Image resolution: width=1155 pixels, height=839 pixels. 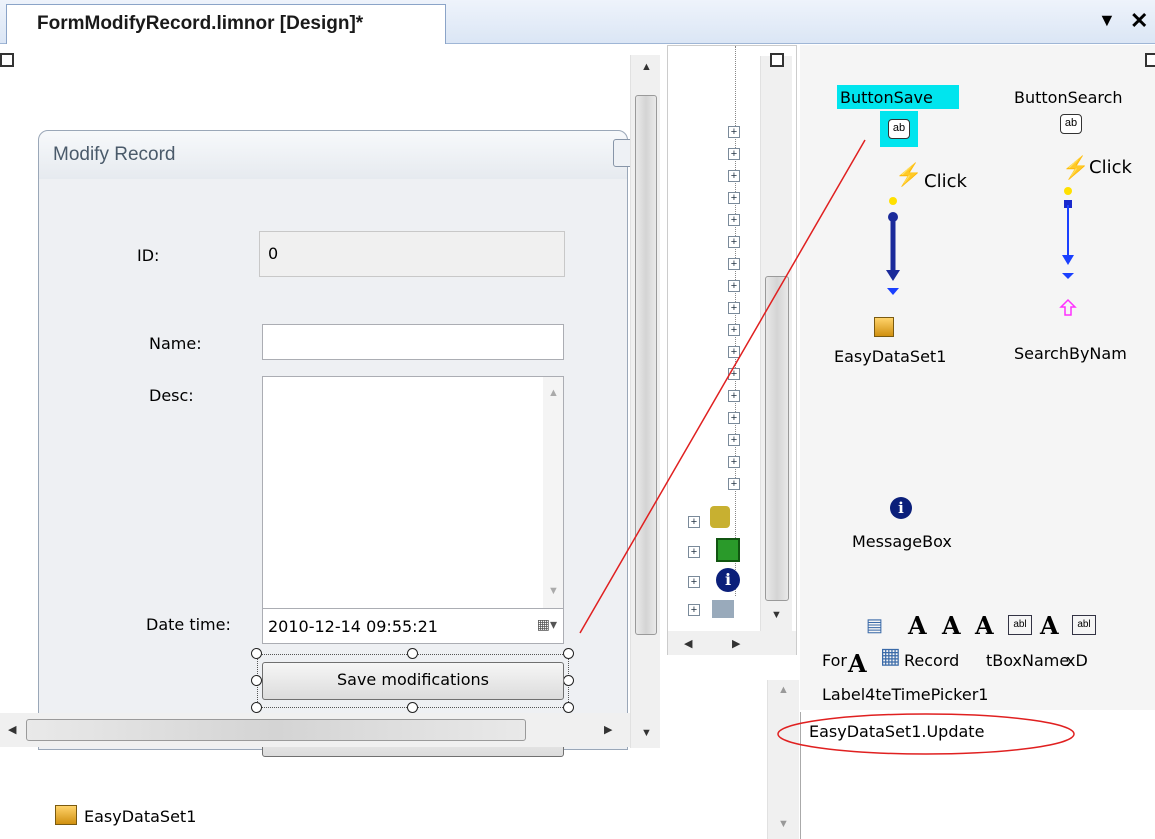 I want to click on id-label: ID:, so click(x=148, y=255).